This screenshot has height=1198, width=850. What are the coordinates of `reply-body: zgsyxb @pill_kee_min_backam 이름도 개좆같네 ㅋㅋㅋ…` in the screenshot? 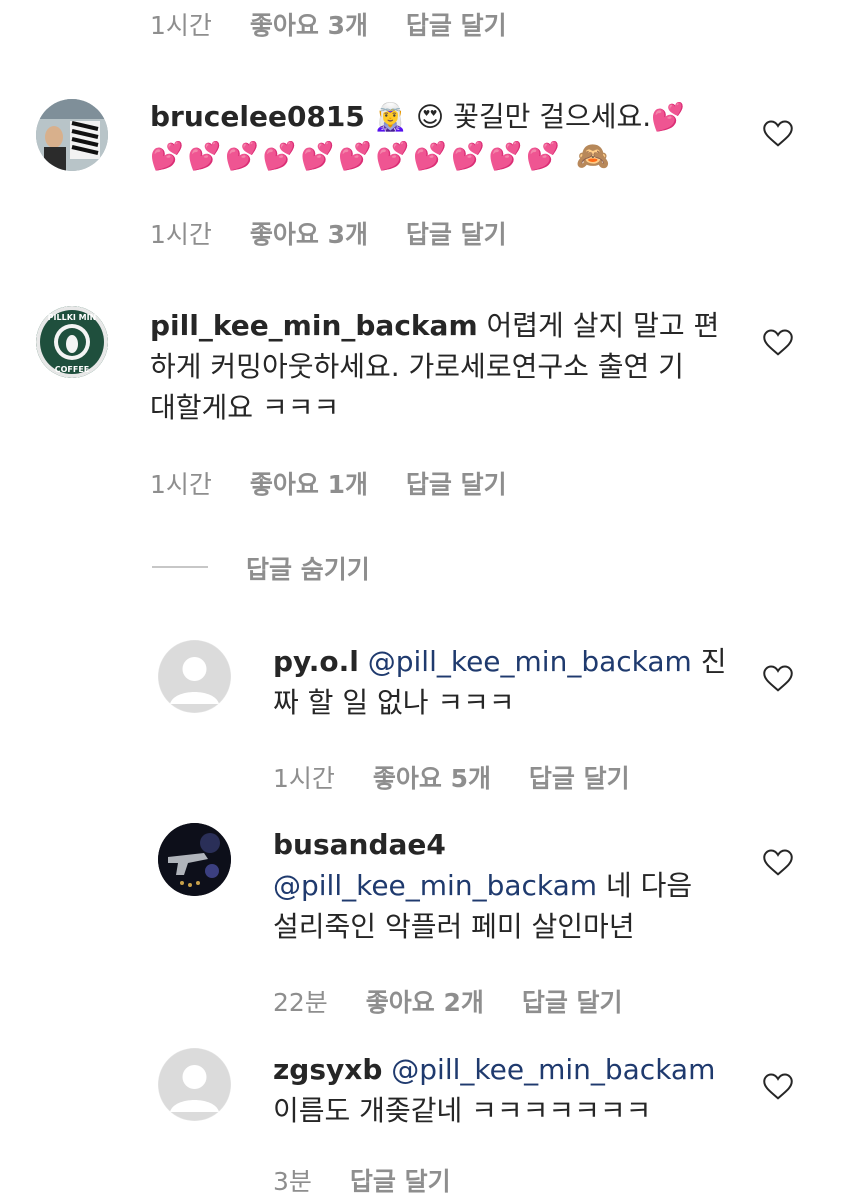 It's located at (513, 1090).